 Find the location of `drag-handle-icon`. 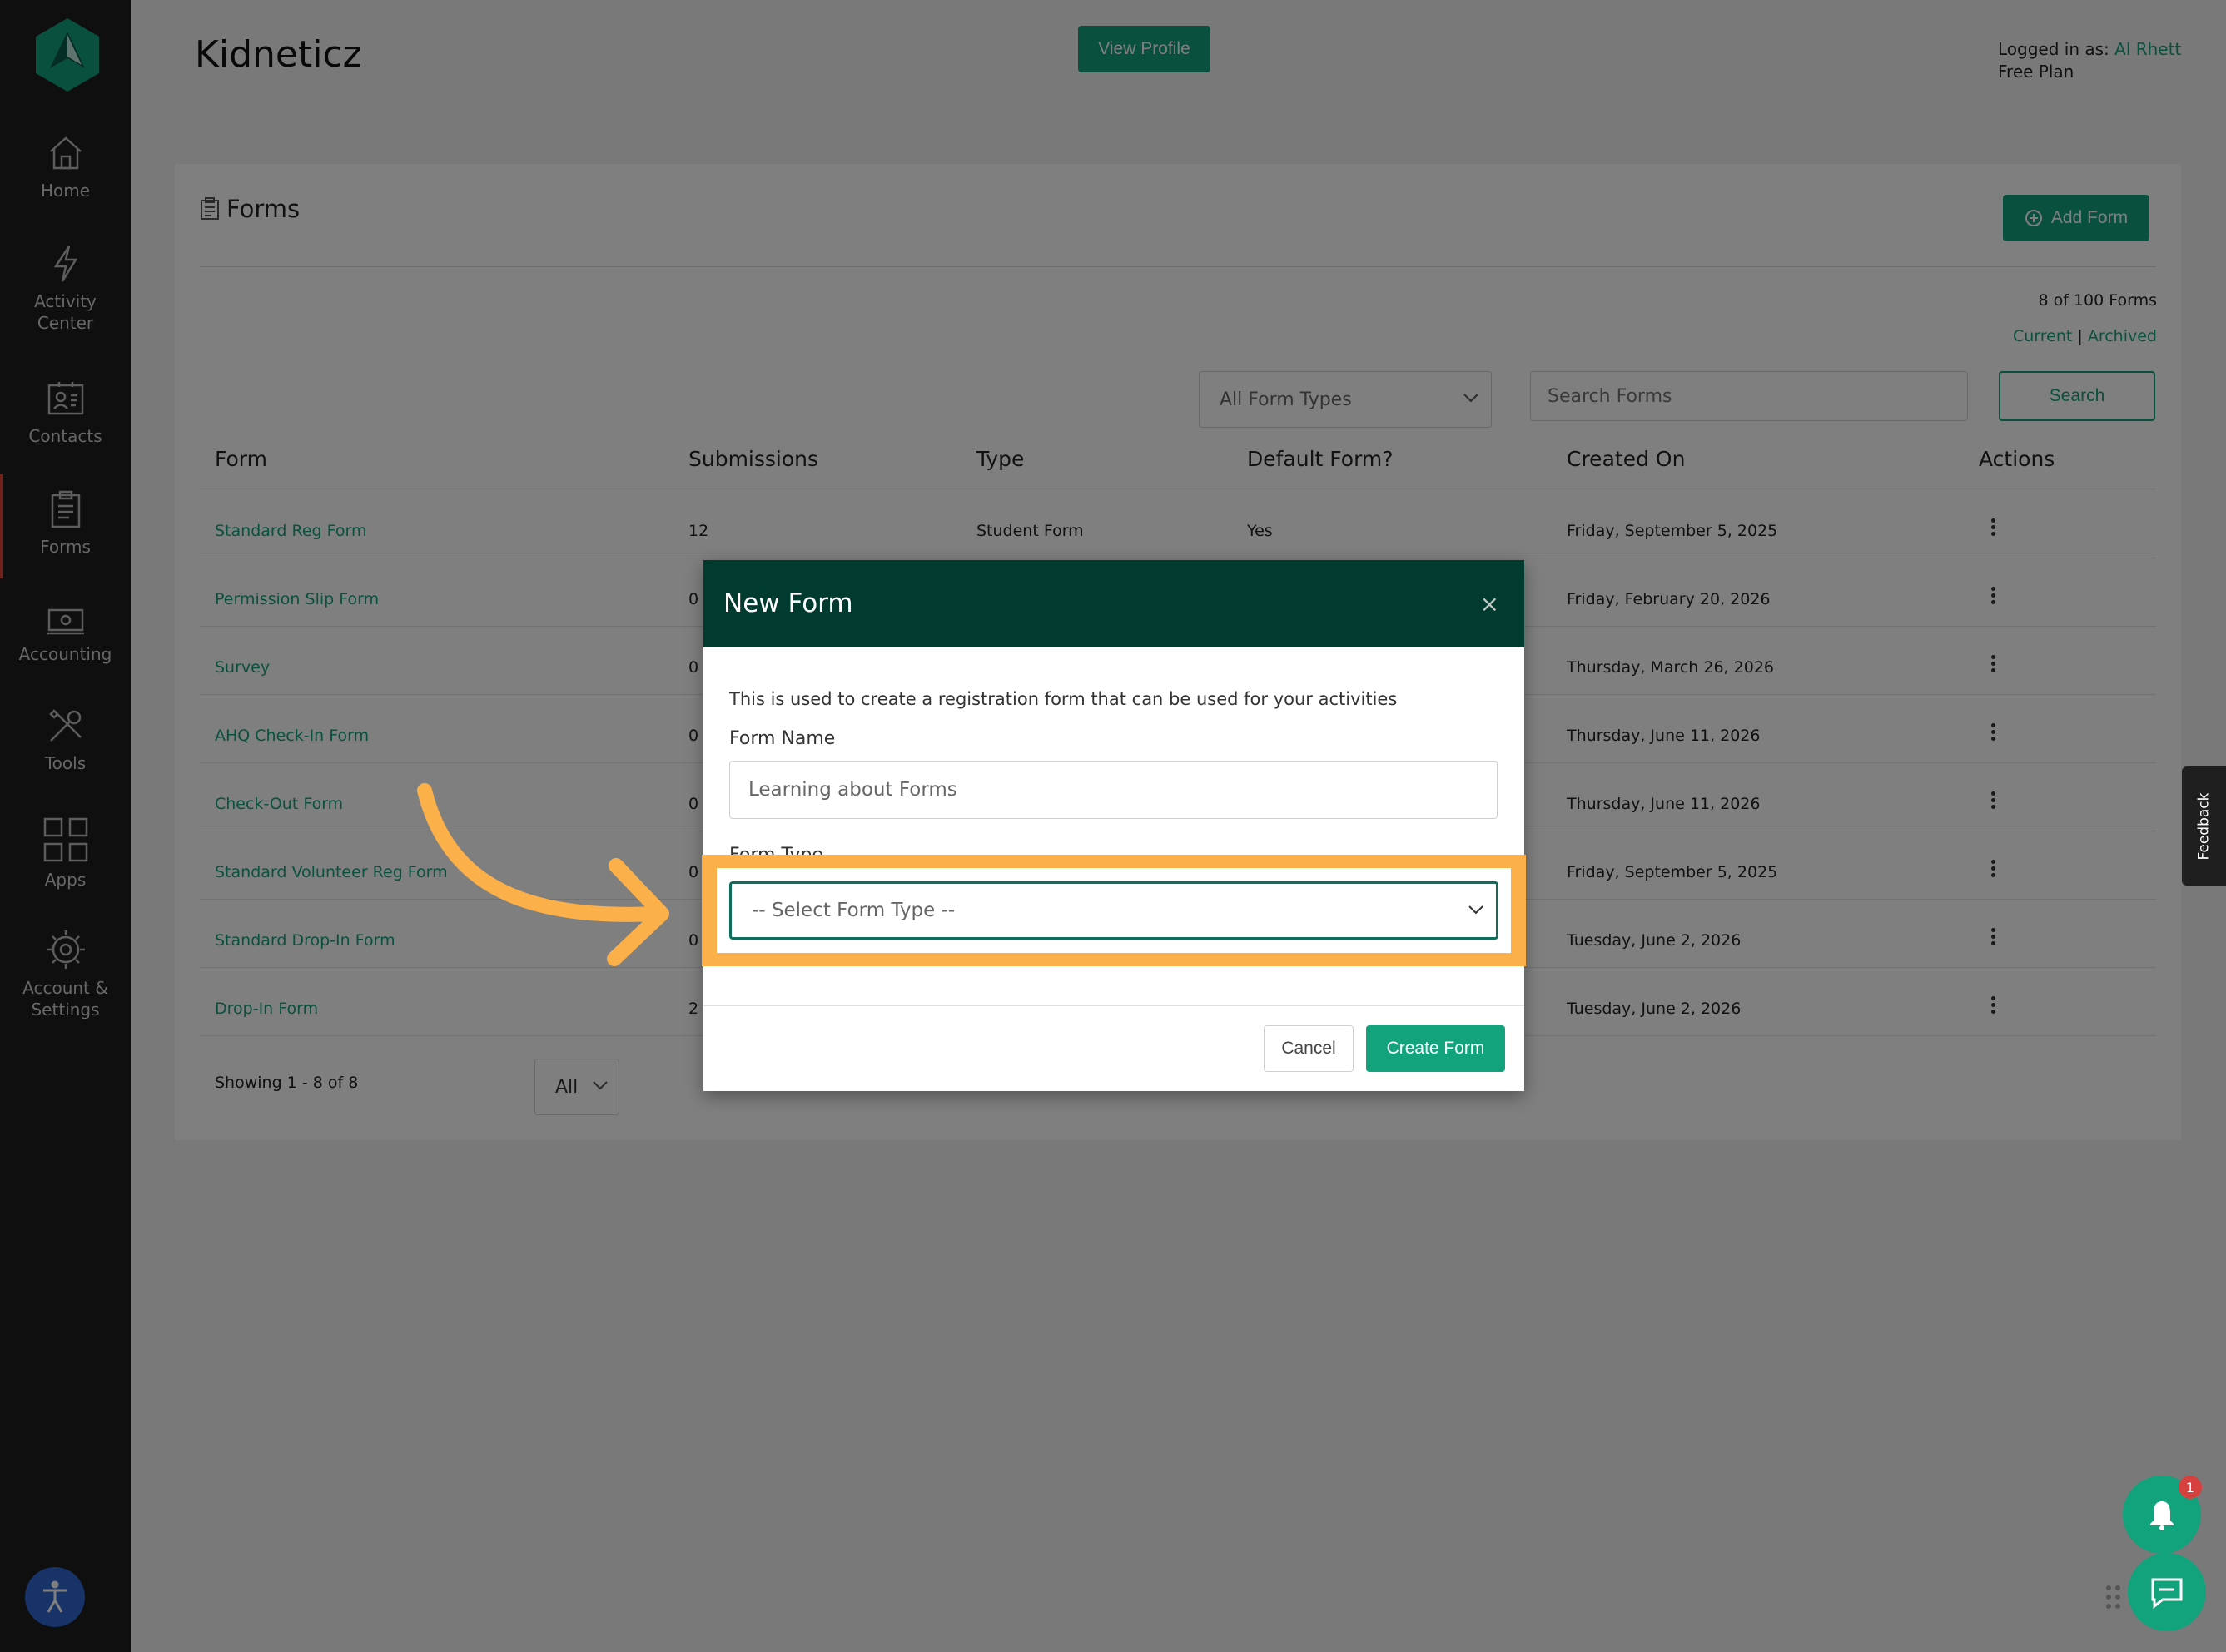

drag-handle-icon is located at coordinates (2113, 1597).